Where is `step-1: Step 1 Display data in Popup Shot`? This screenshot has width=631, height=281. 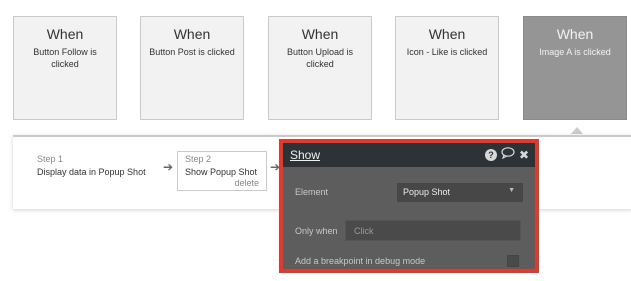
step-1: Step 1 Display data in Popup Shot is located at coordinates (91, 165).